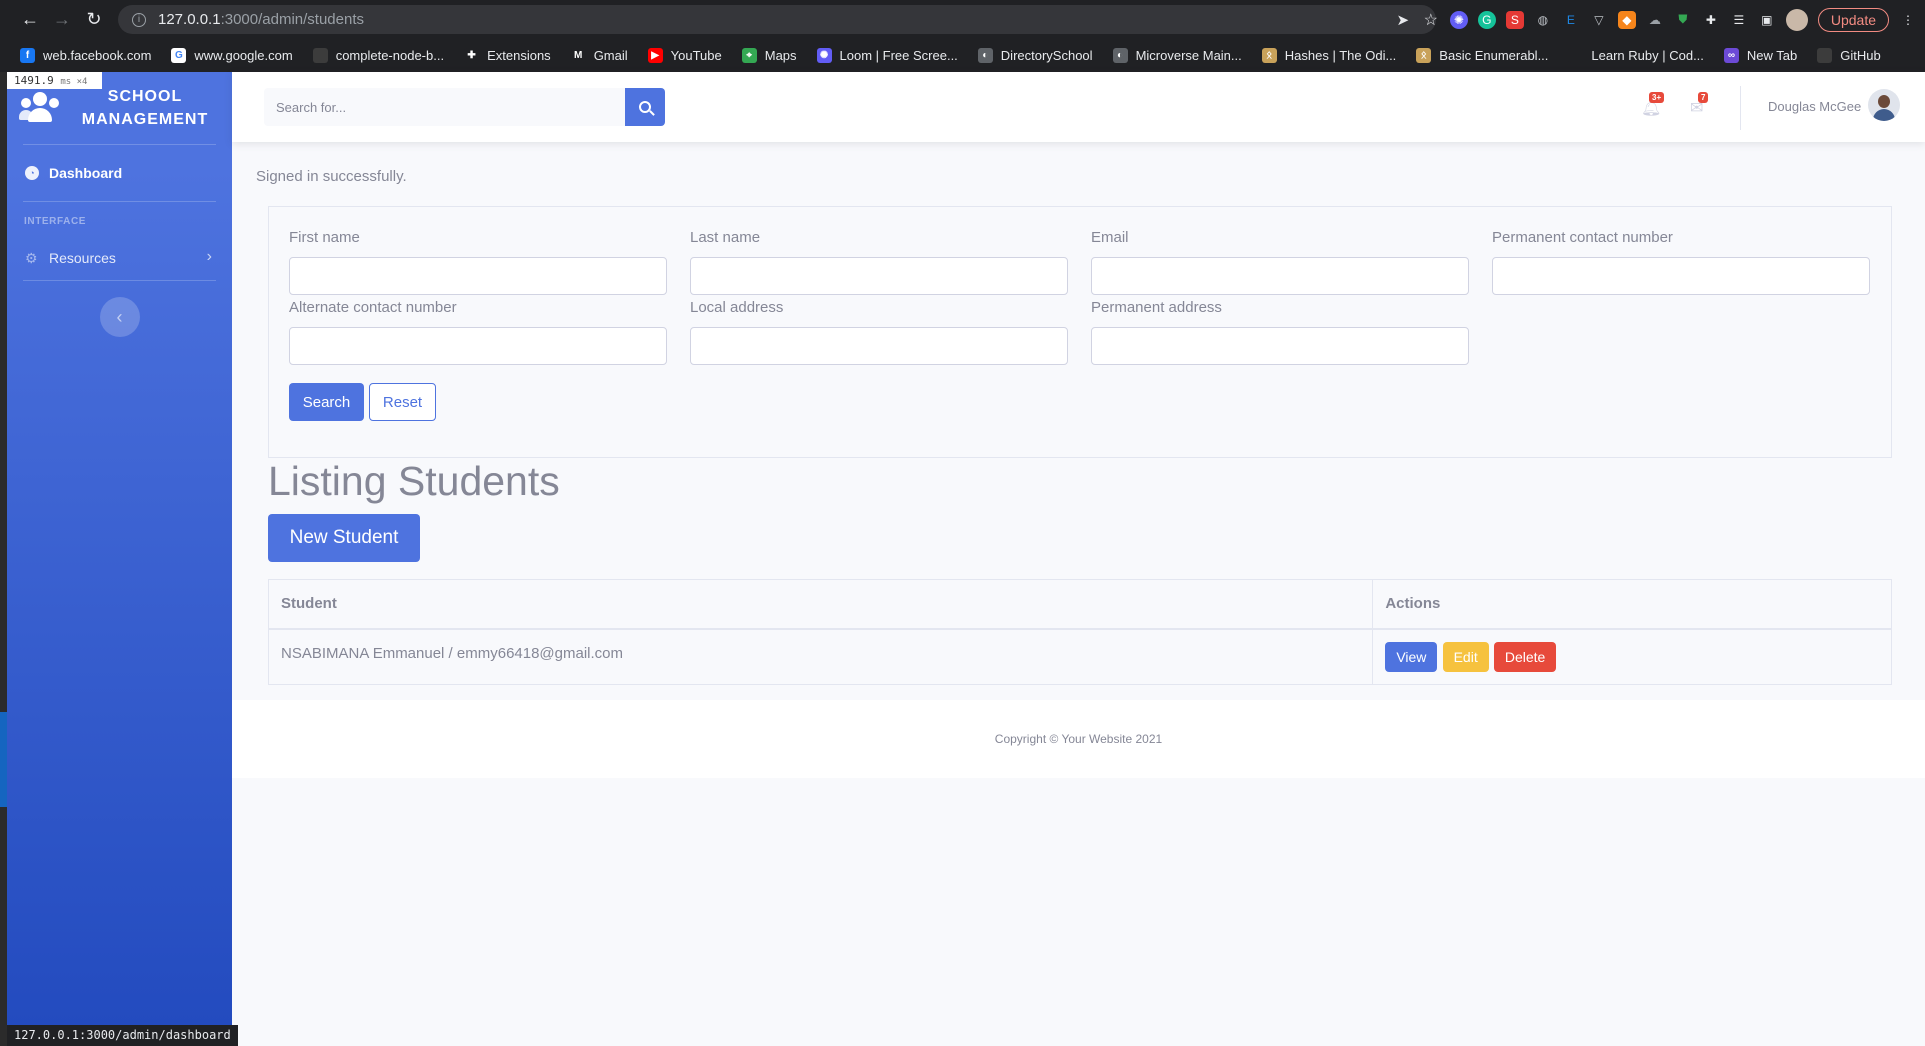 The image size is (1925, 1046). I want to click on permanent-contact-input, so click(1681, 276).